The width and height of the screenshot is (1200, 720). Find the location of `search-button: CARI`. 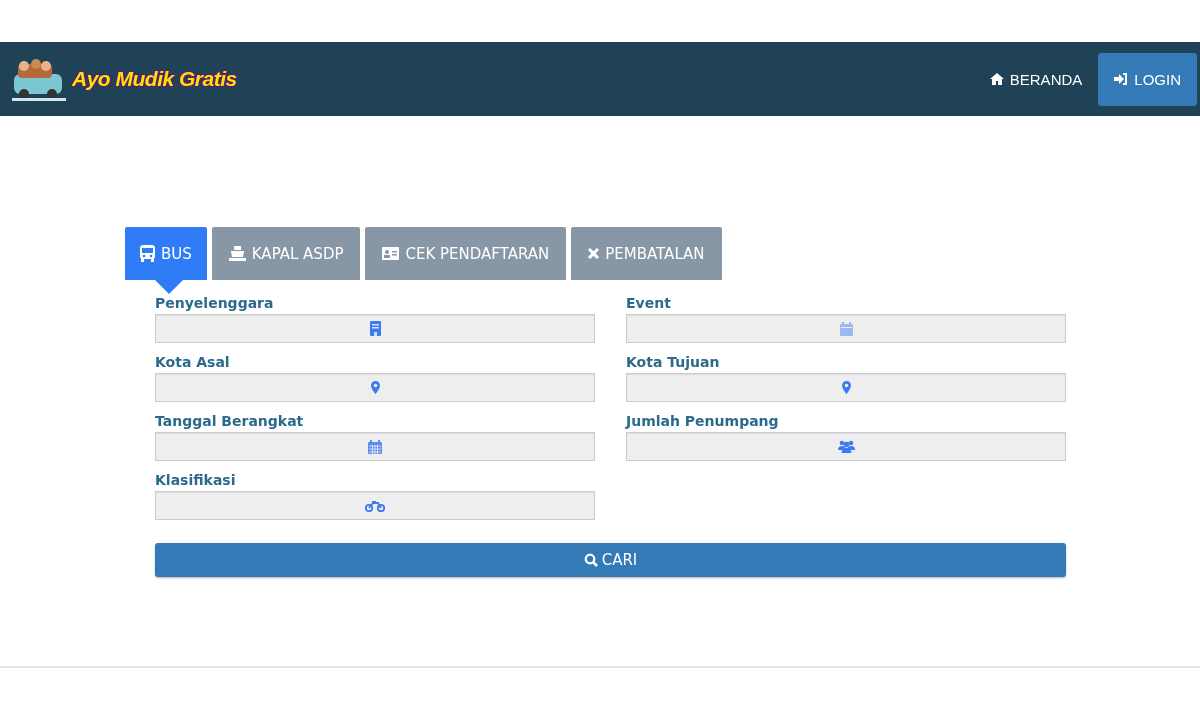

search-button: CARI is located at coordinates (610, 560).